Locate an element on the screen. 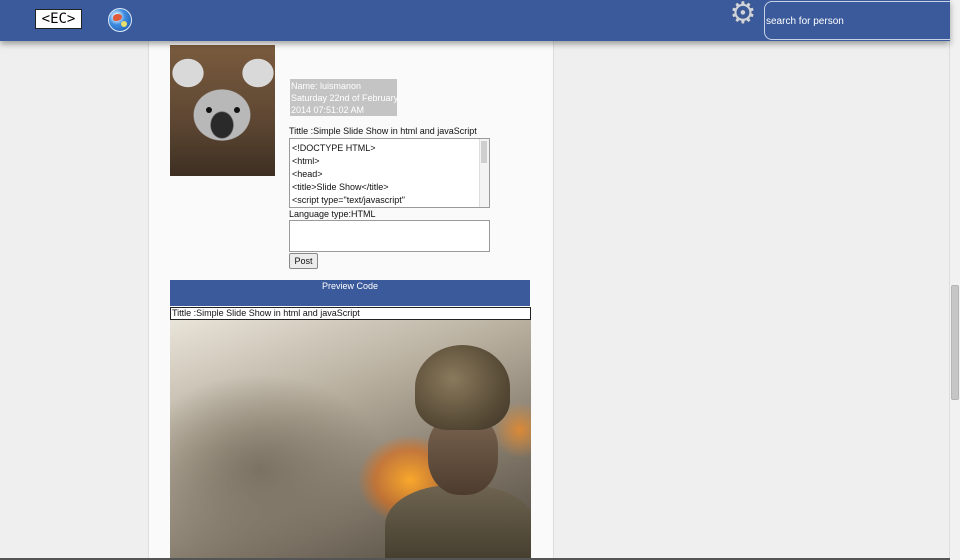 The image size is (960, 560). code-line: <!DOCTYPE HTML> is located at coordinates (334, 148).